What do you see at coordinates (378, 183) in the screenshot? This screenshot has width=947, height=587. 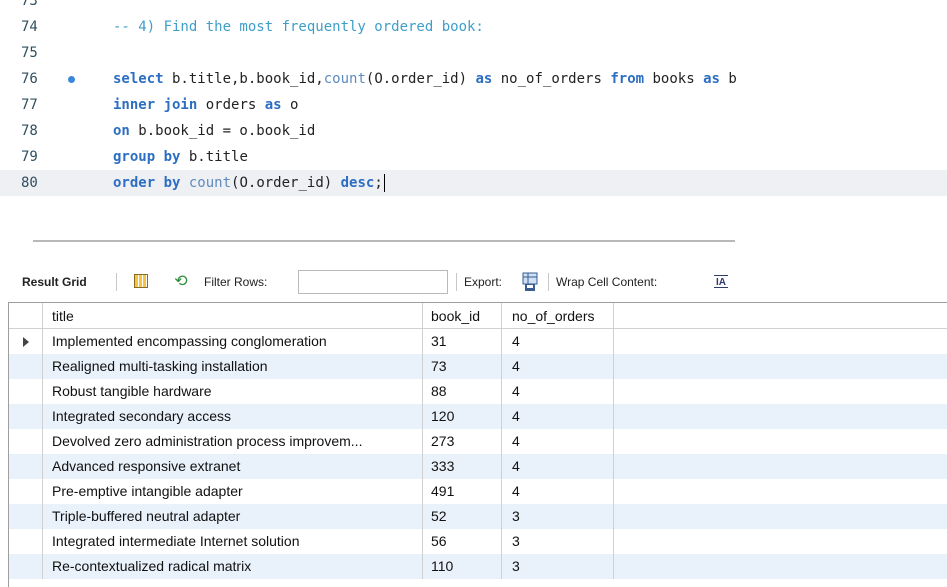 I see `code-token: ;` at bounding box center [378, 183].